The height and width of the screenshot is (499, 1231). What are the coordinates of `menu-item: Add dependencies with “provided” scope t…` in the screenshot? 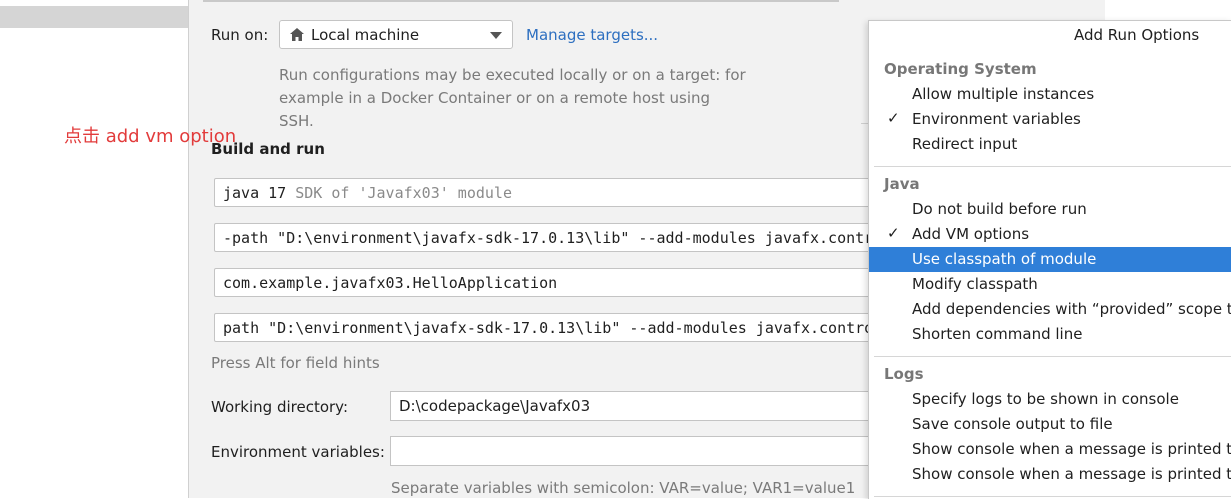 It's located at (1050, 309).